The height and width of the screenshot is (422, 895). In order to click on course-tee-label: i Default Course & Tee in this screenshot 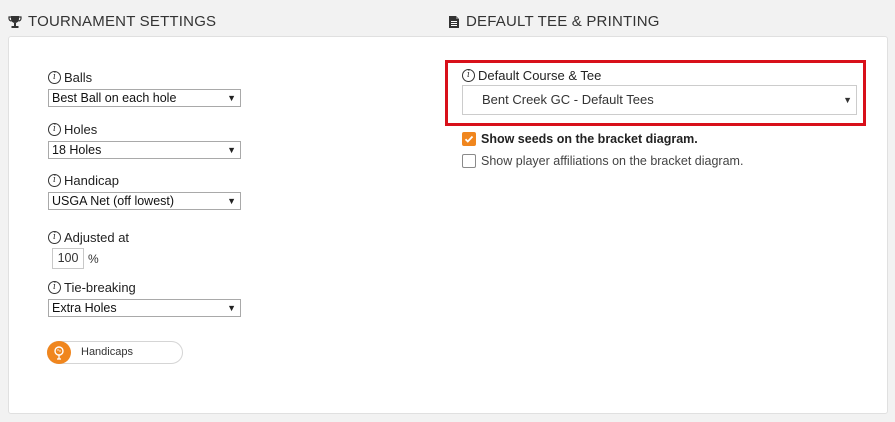, I will do `click(531, 75)`.